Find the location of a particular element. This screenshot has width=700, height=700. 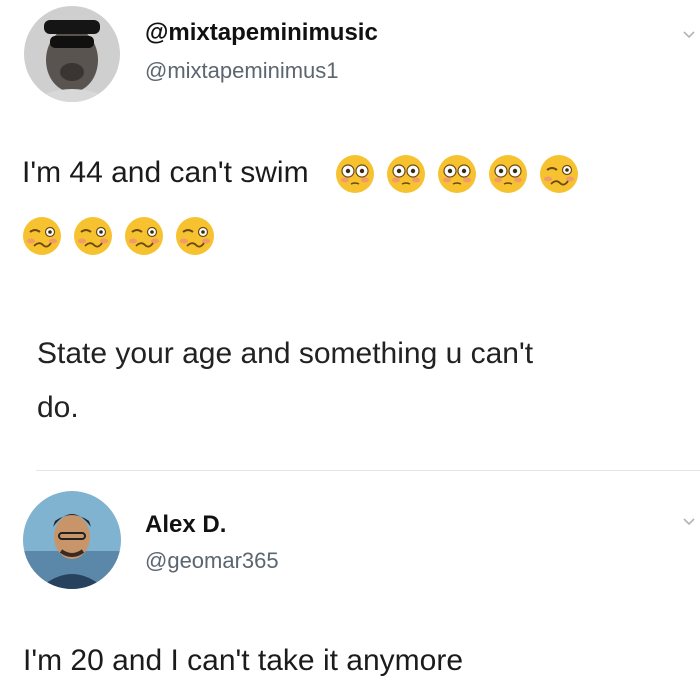

tweet-text: I'm 44 and can't swim is located at coordinates (165, 172).